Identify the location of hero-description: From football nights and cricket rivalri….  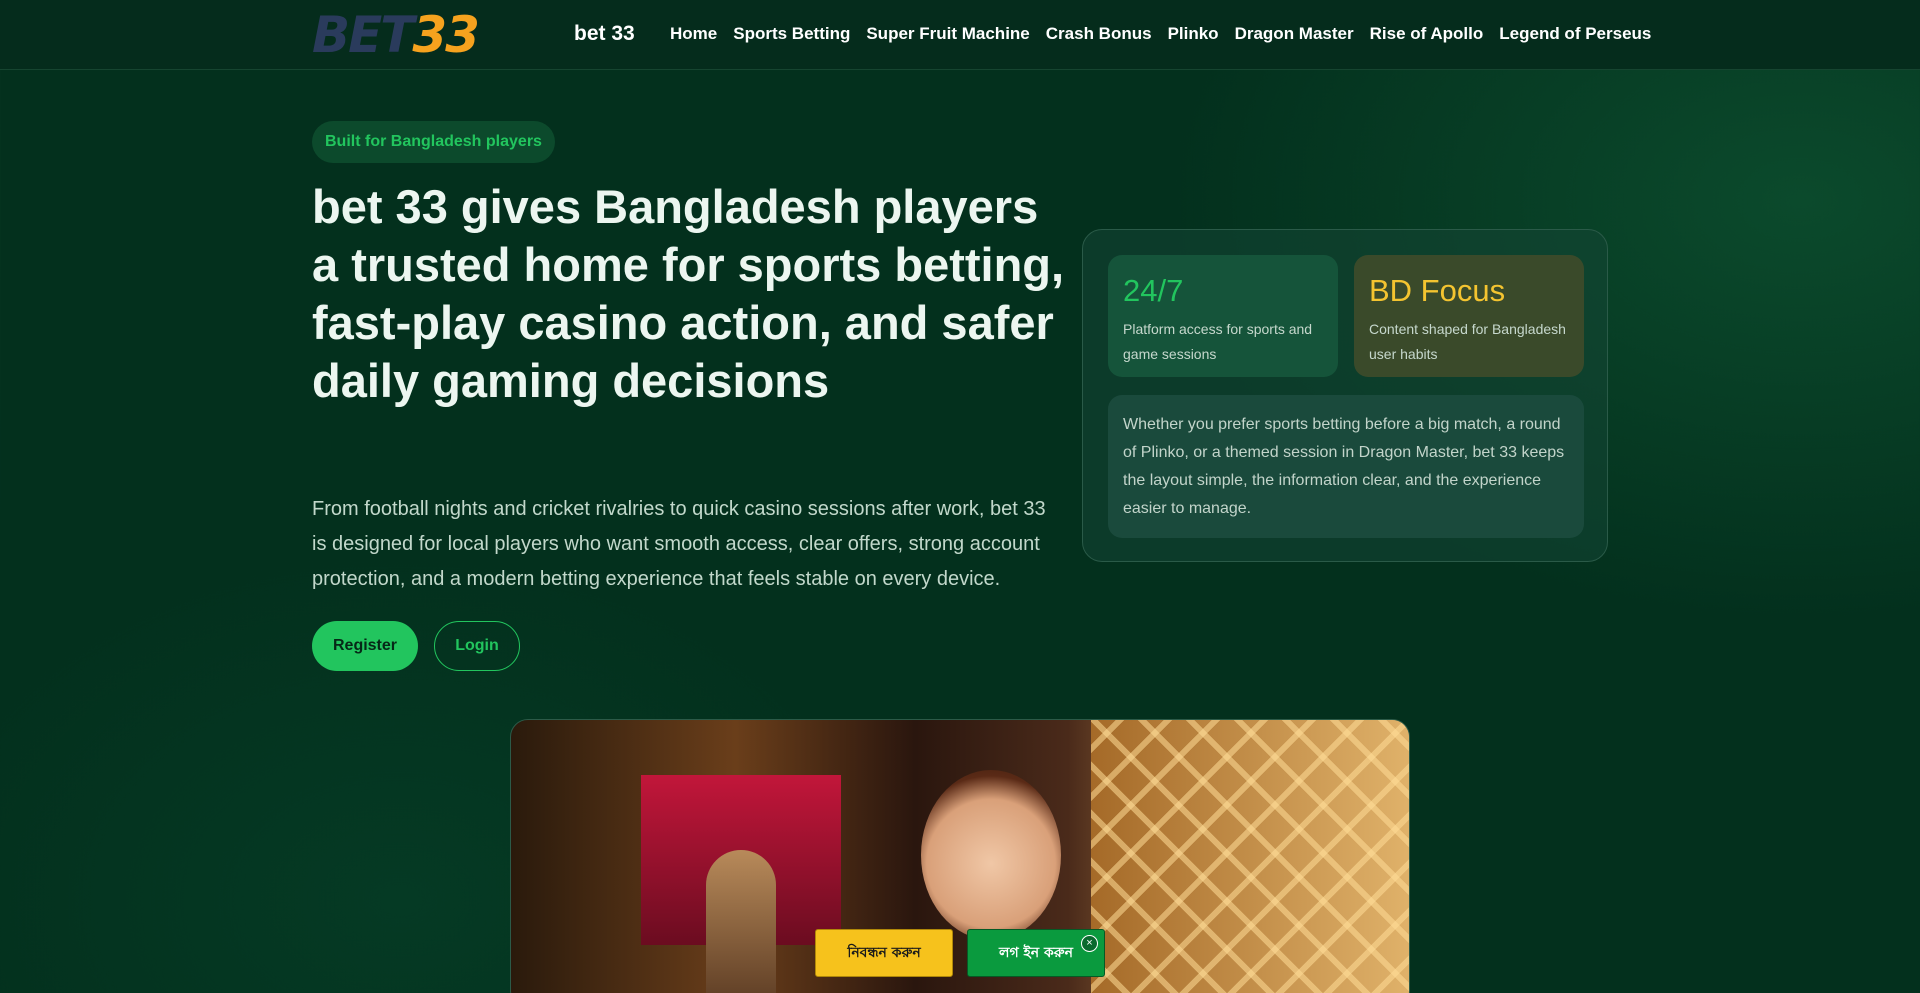
(679, 544).